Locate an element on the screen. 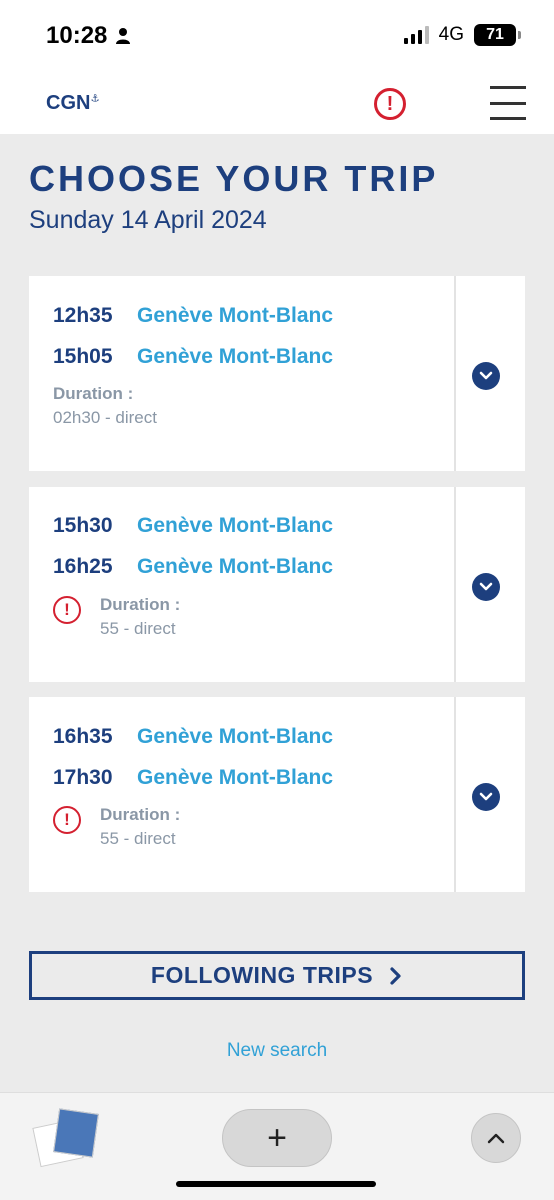 The image size is (554, 1200). chevron-right-icon is located at coordinates (395, 975).